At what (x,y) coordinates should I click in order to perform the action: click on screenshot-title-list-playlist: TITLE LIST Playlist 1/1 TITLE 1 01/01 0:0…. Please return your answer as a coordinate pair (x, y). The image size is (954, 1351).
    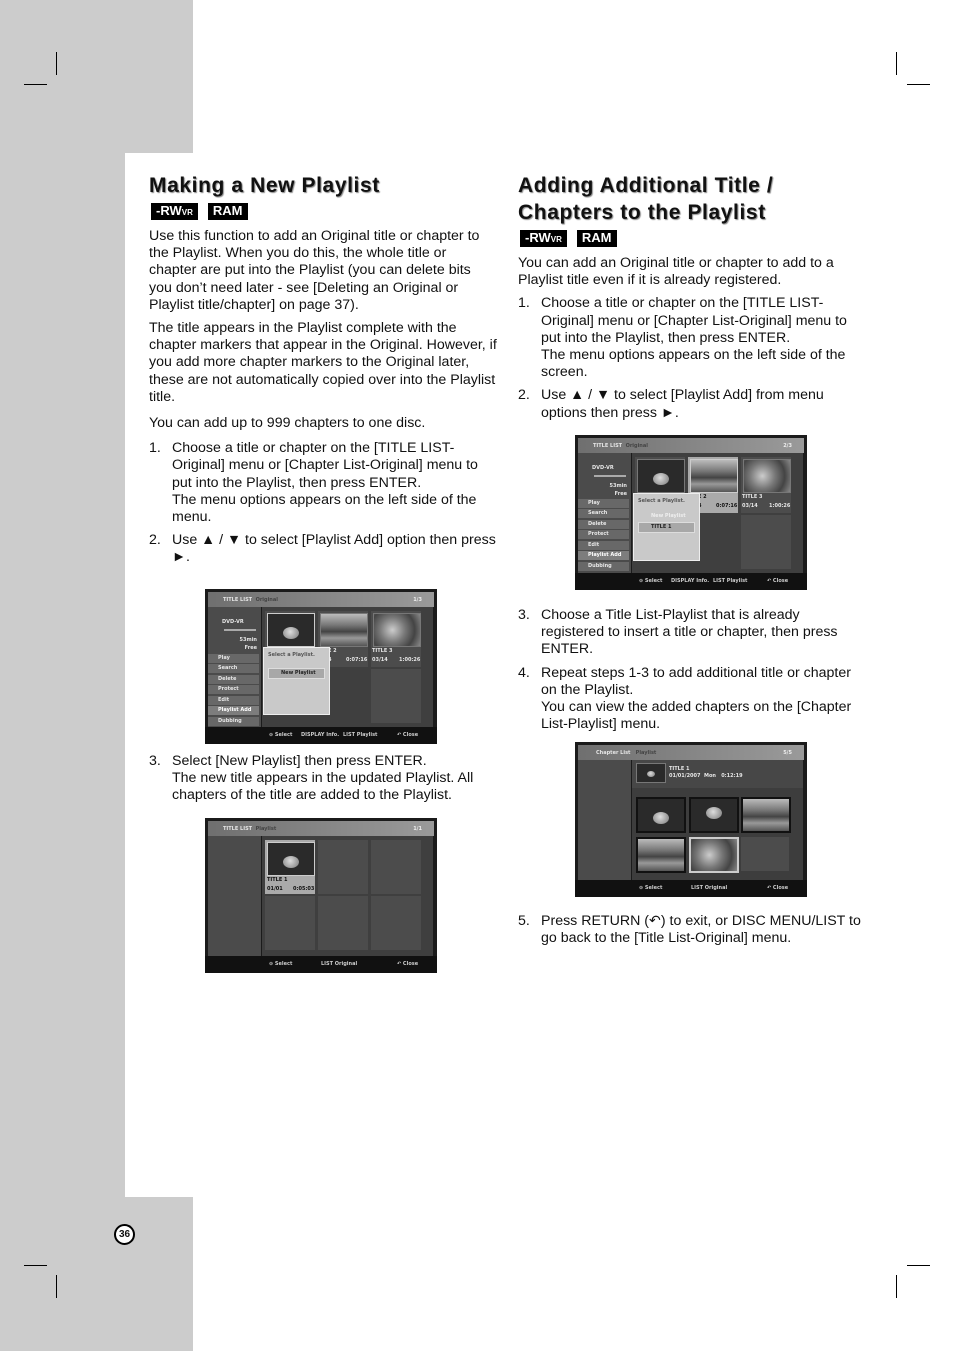
    Looking at the image, I should click on (321, 895).